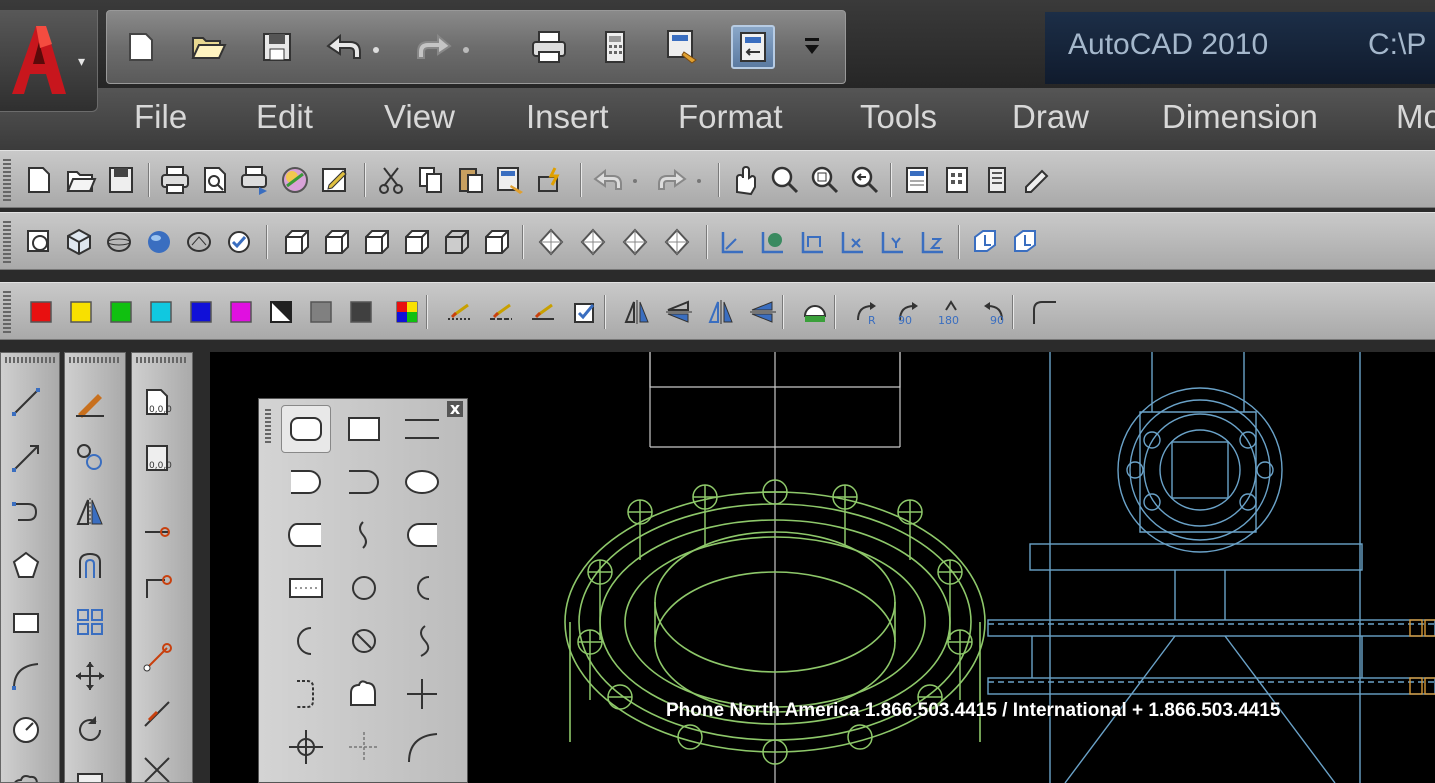 The width and height of the screenshot is (1435, 783). I want to click on new-icon, so click(141, 47).